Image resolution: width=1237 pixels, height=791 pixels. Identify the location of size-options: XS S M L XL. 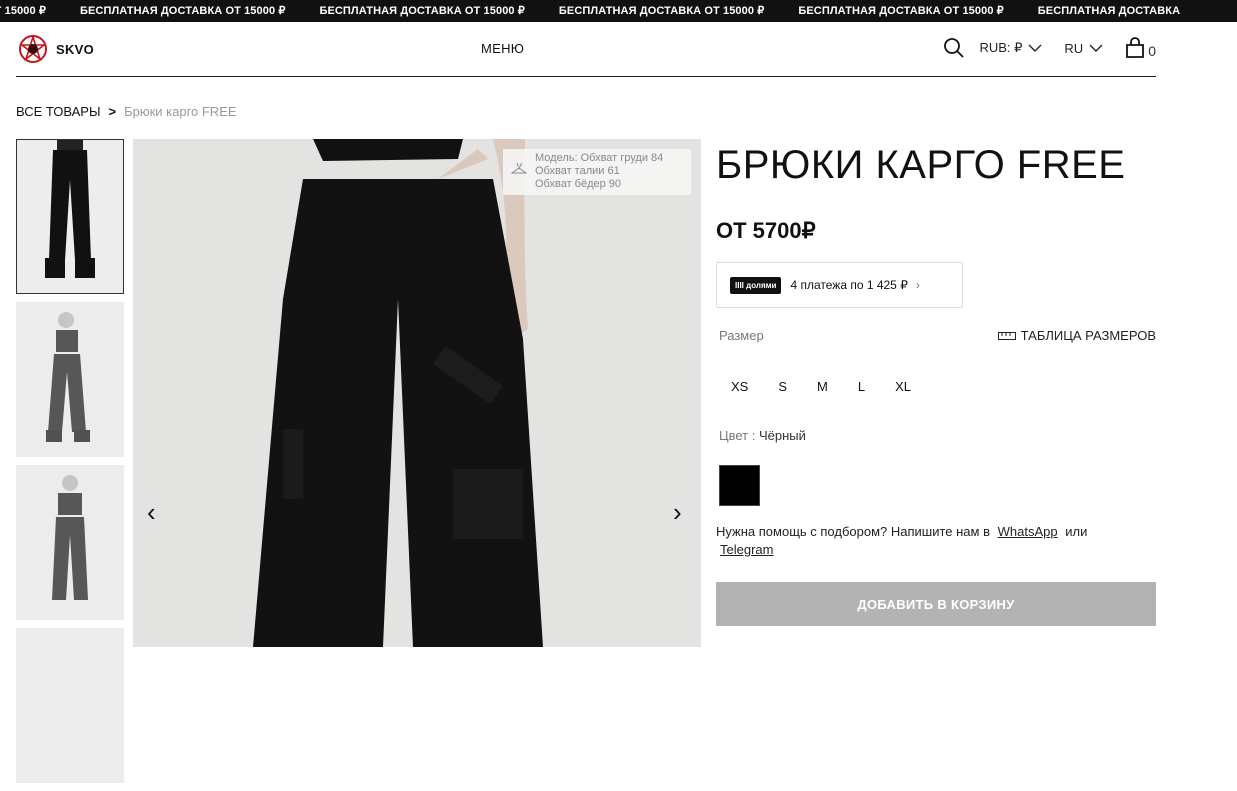
(936, 386).